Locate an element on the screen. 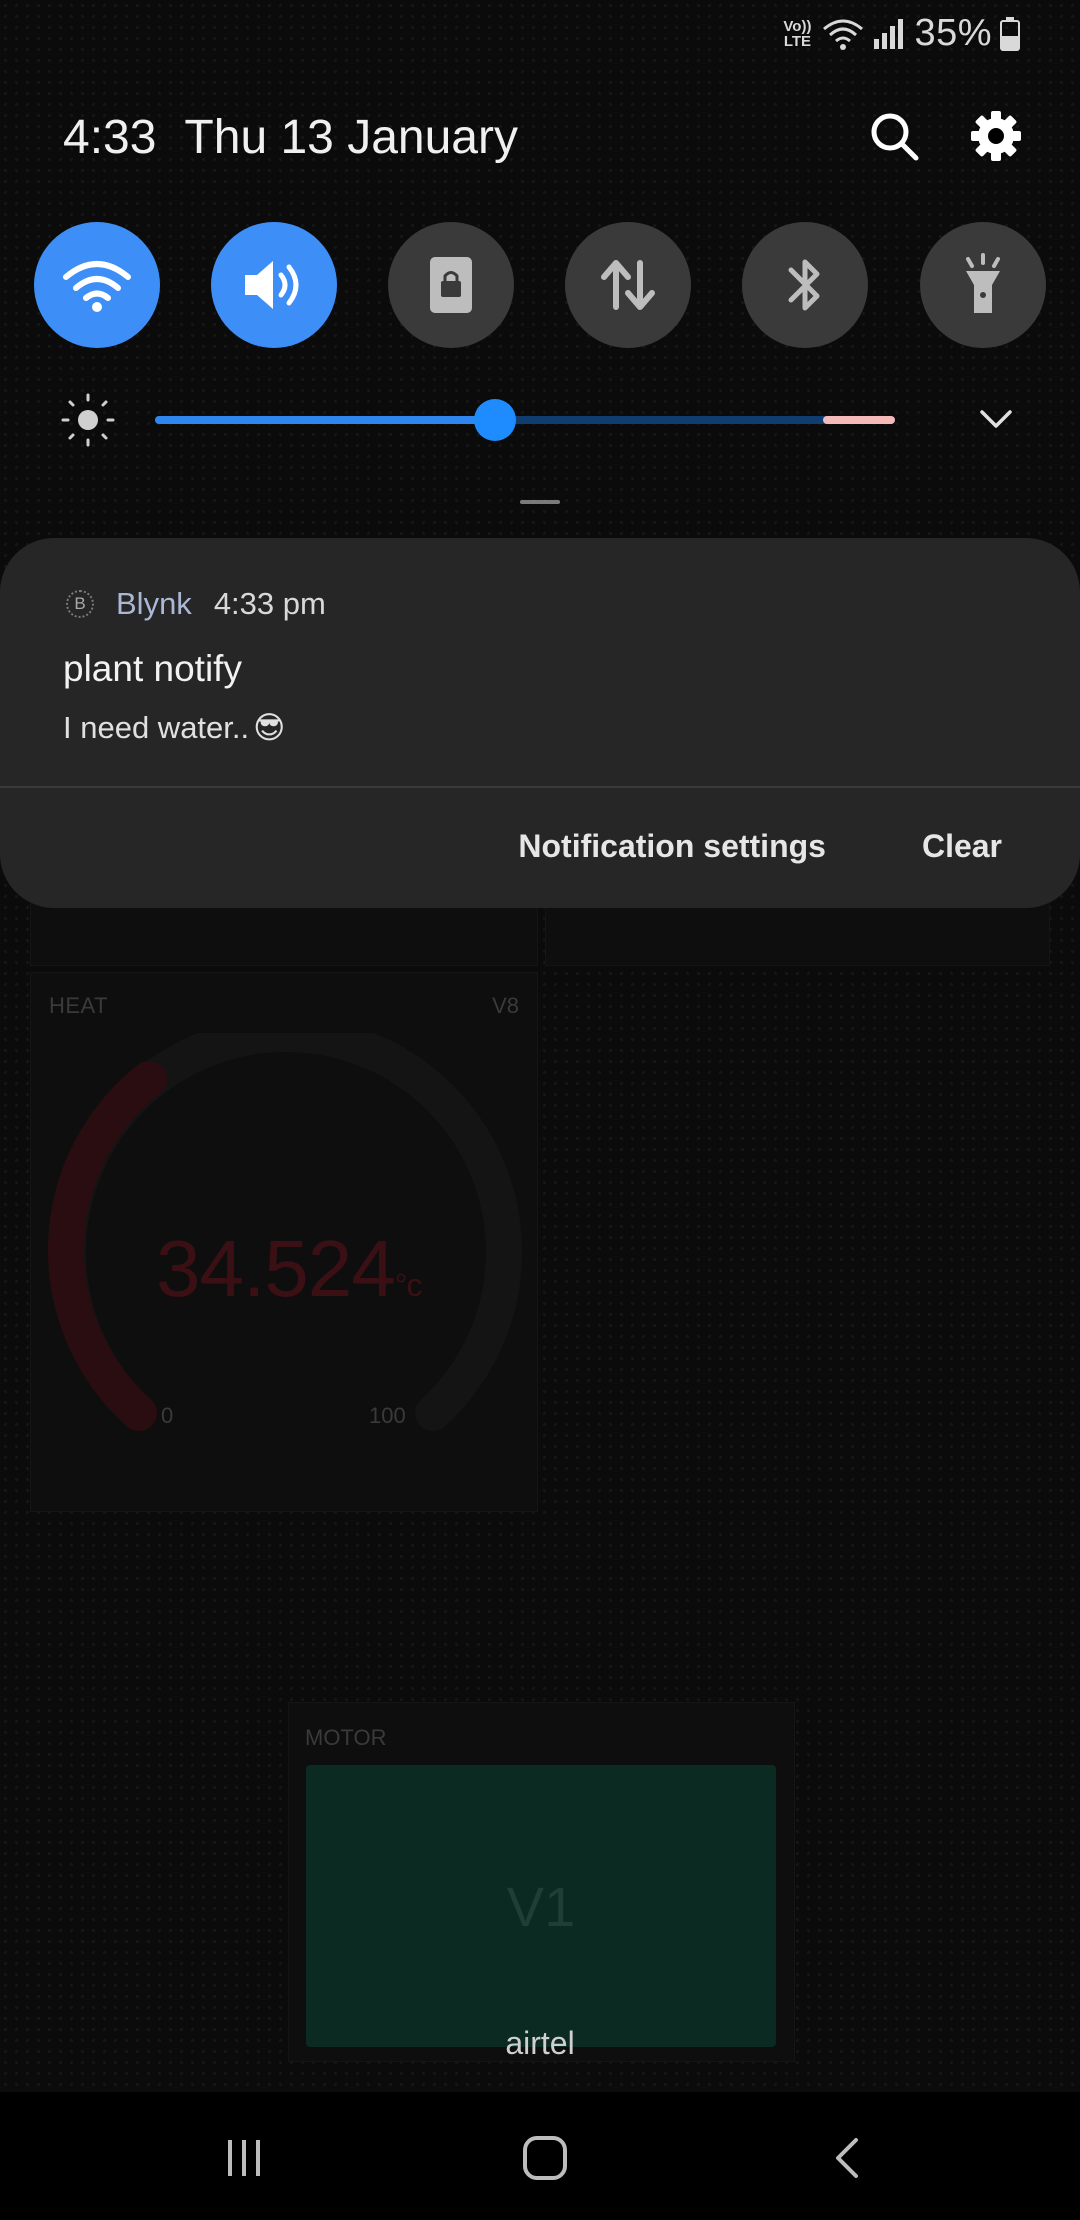  panel-drag-handle is located at coordinates (540, 502).